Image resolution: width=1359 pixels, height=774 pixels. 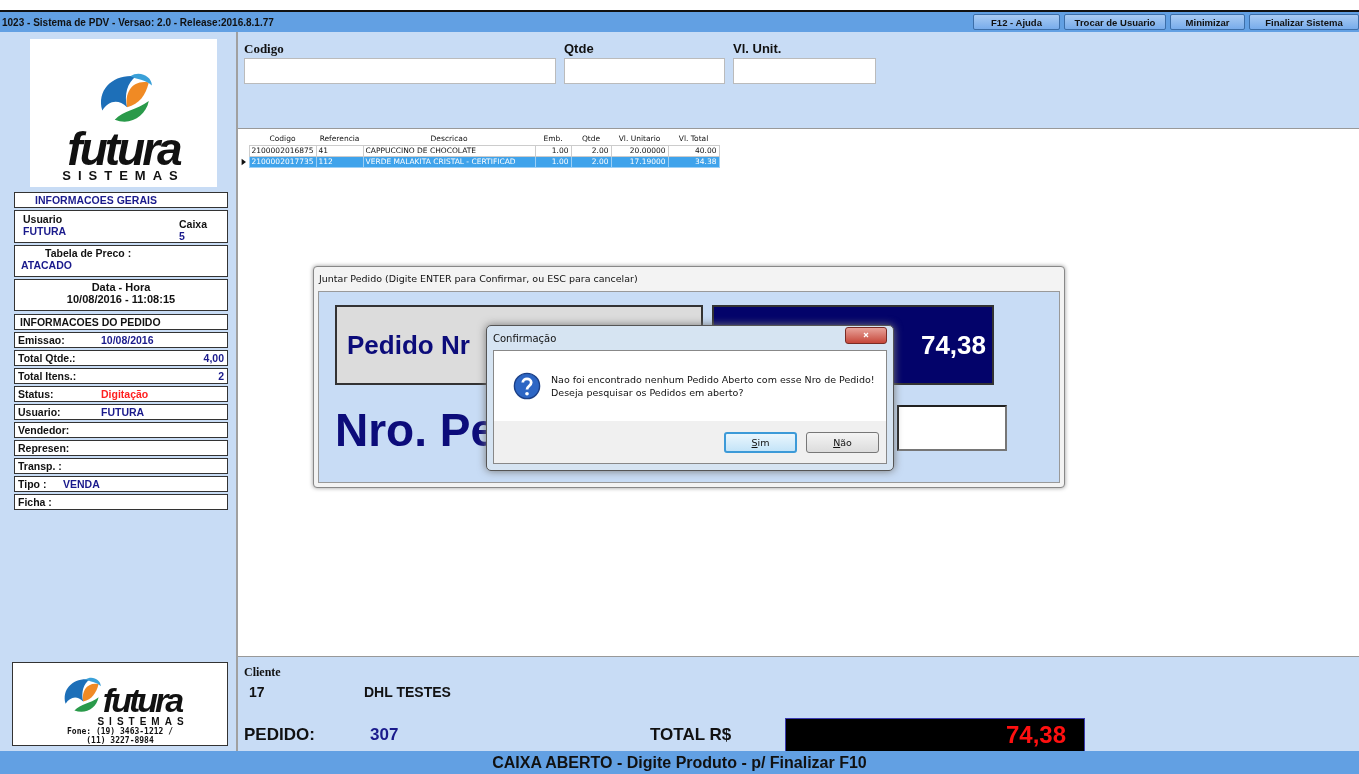 I want to click on user-label: Usuario, so click(x=43, y=219).